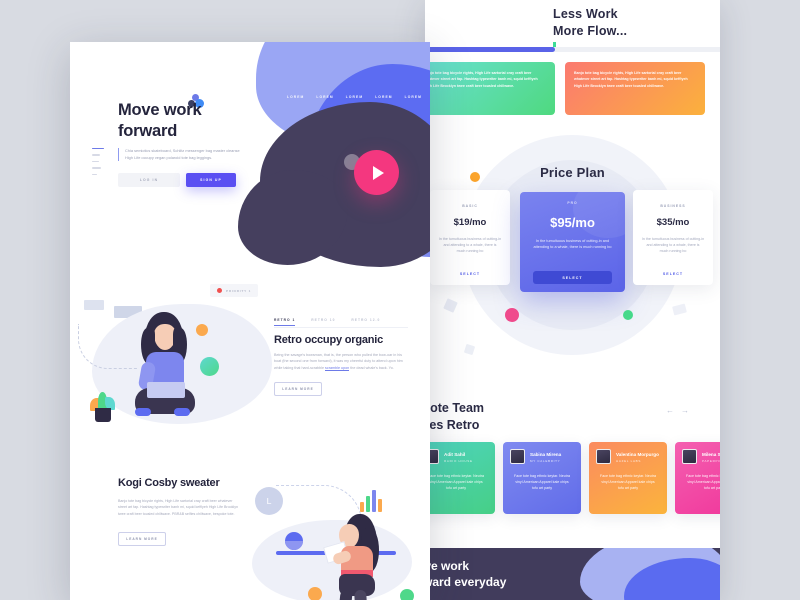 The image size is (800, 600). I want to click on price-card-basic-select-button: SELECT, so click(470, 274).